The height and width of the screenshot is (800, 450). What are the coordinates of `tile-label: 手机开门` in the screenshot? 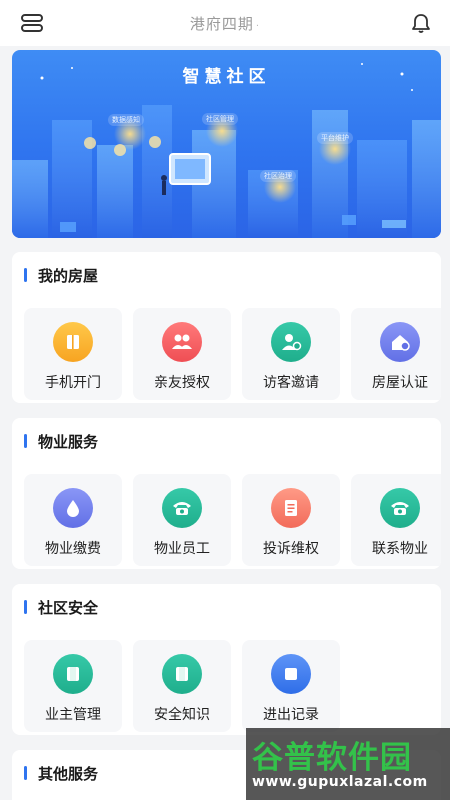 It's located at (73, 383).